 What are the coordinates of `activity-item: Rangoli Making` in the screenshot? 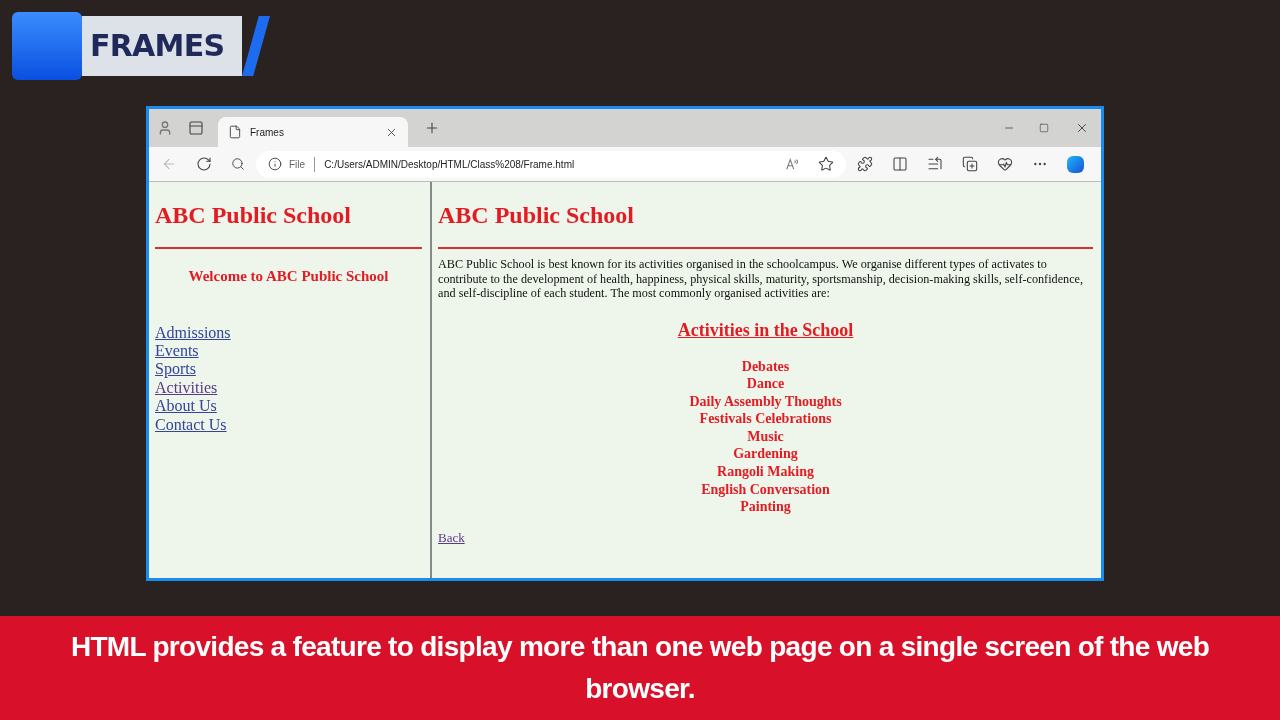 It's located at (765, 472).